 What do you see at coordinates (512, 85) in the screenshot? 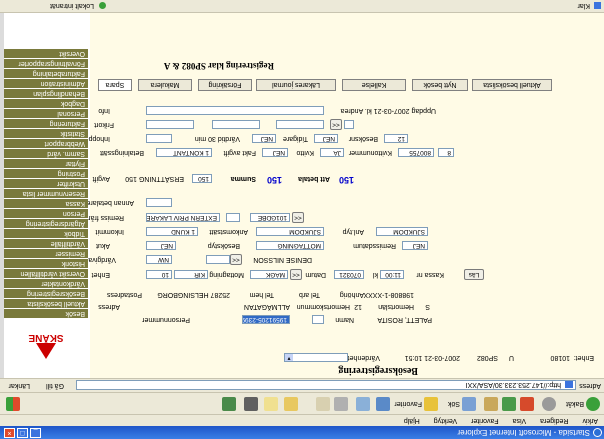
I see `tab-aktuell-besokslista: Aktuell besökslista` at bounding box center [512, 85].